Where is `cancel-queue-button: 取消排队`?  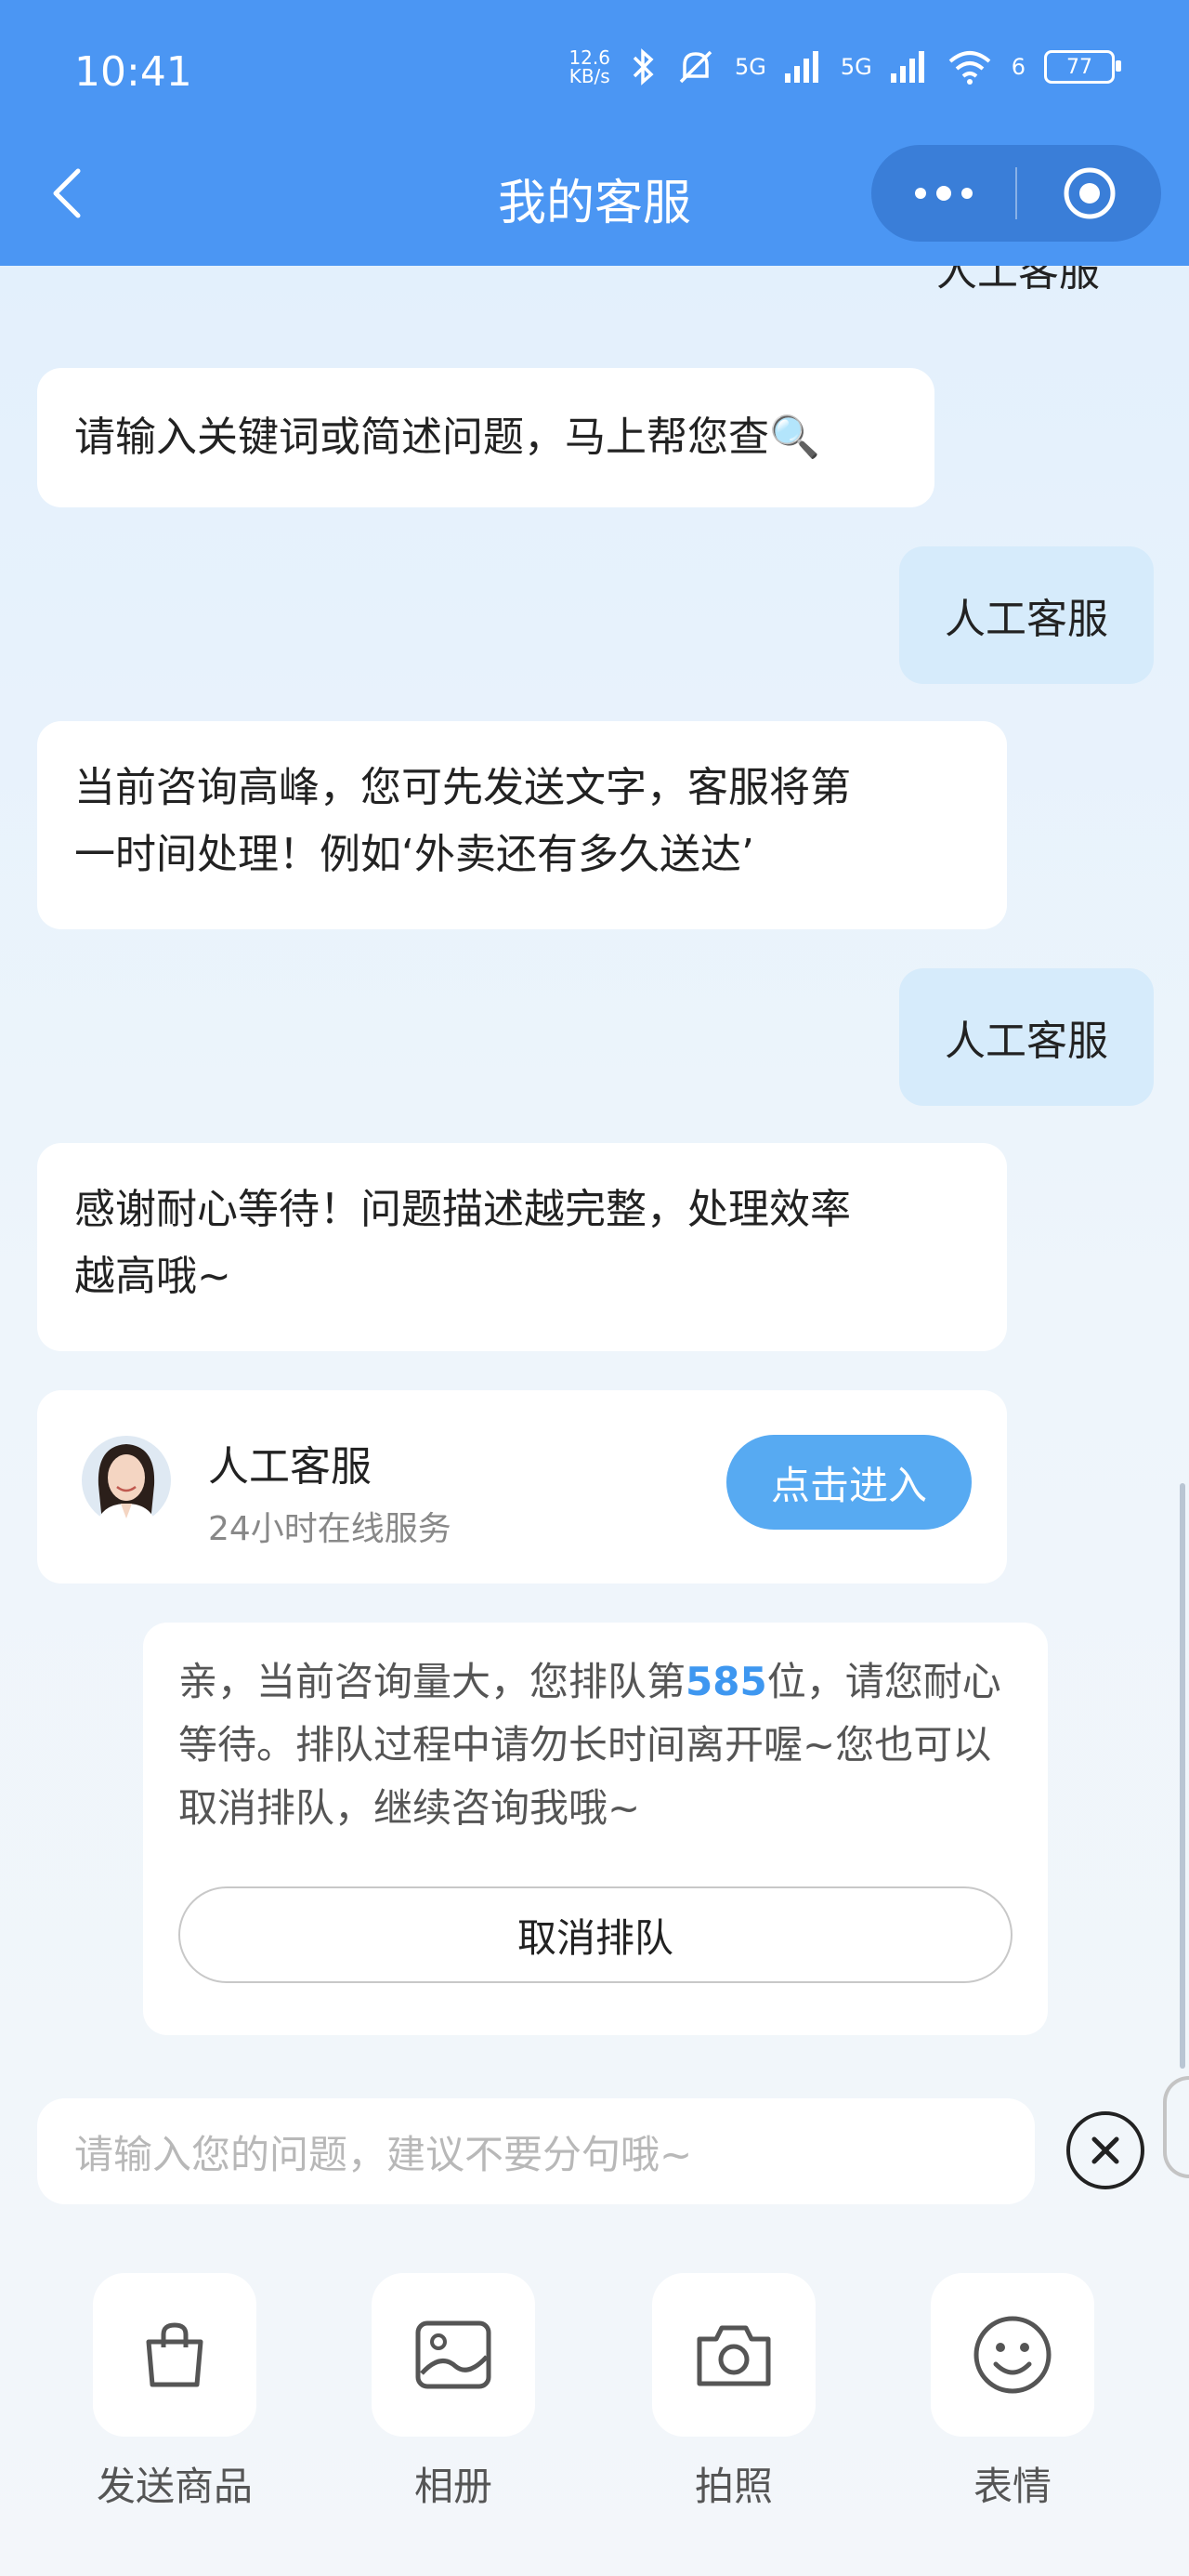
cancel-queue-button: 取消排队 is located at coordinates (595, 1934).